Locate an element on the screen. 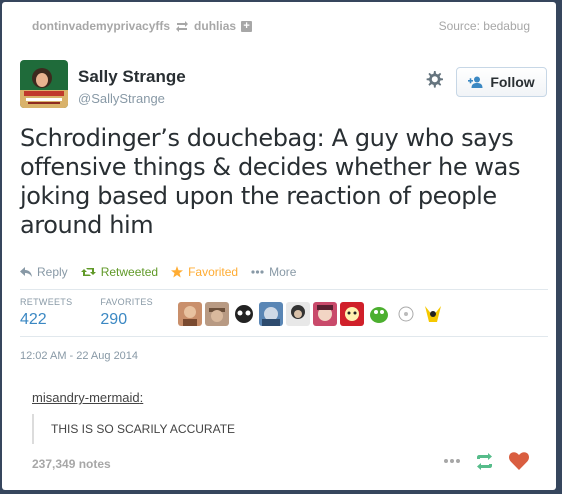  favoriter-avatars is located at coordinates (313, 314).